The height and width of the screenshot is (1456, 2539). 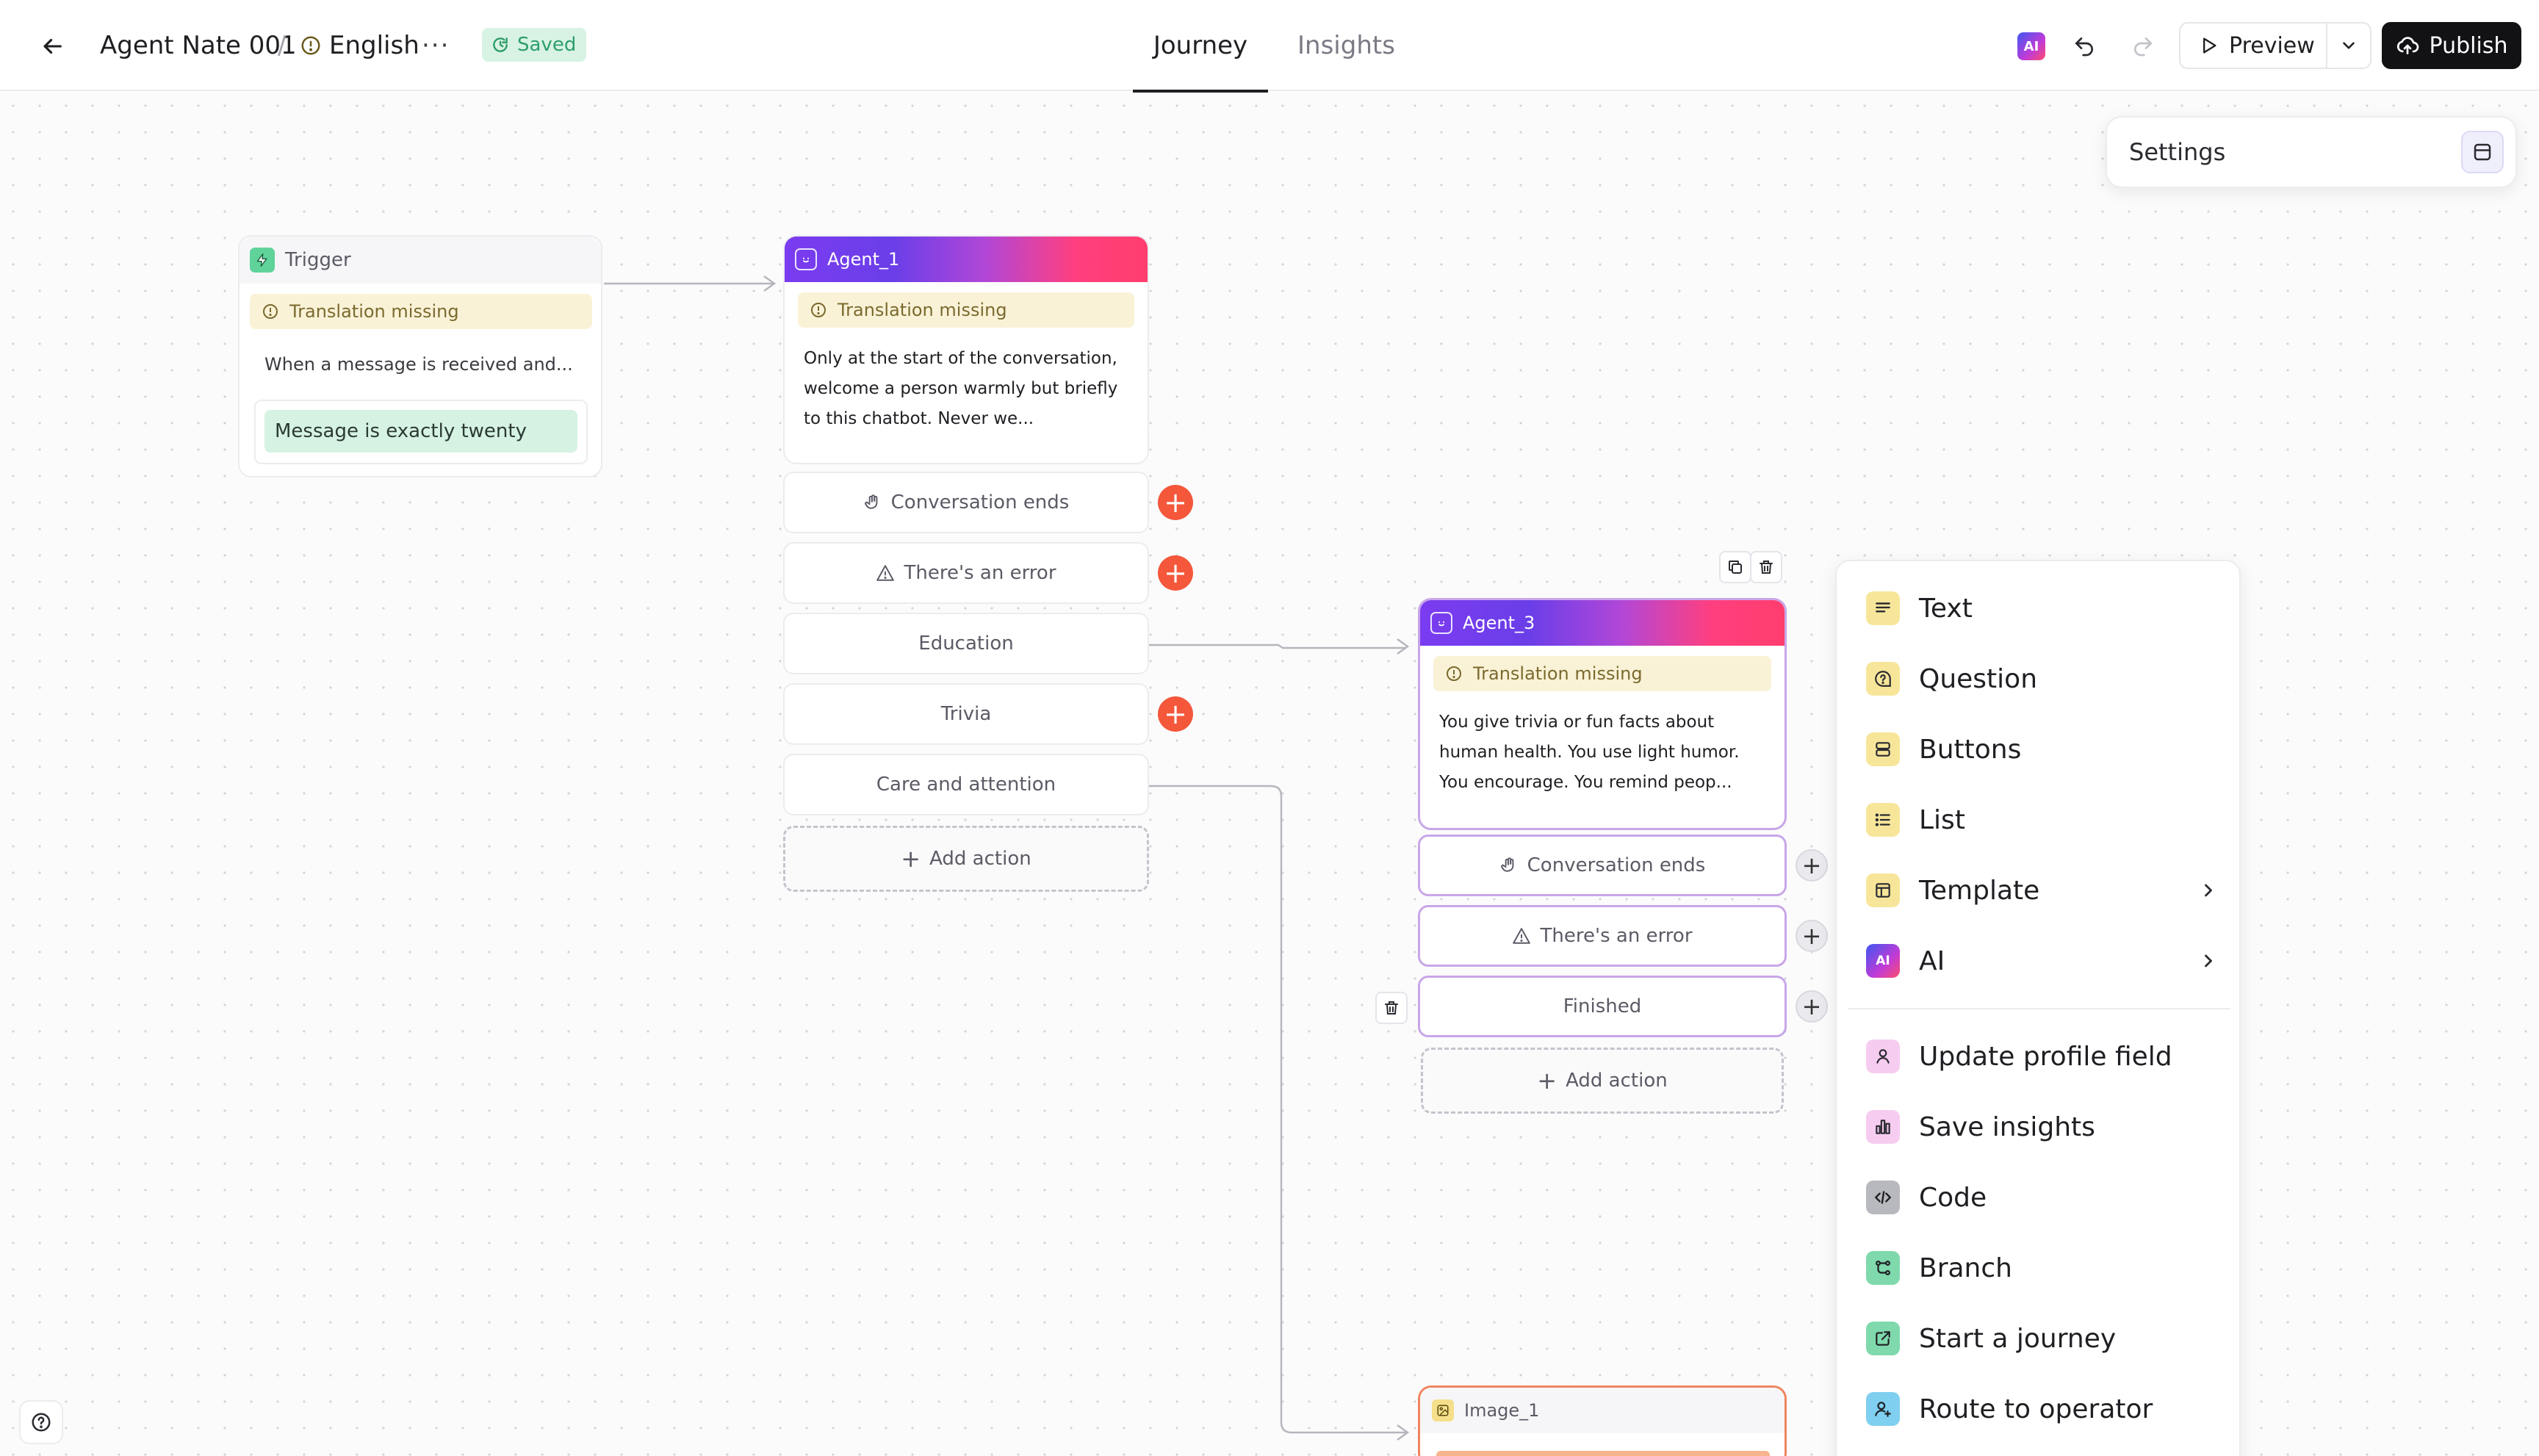 I want to click on agent-1-action-error: There's an error, so click(x=966, y=573).